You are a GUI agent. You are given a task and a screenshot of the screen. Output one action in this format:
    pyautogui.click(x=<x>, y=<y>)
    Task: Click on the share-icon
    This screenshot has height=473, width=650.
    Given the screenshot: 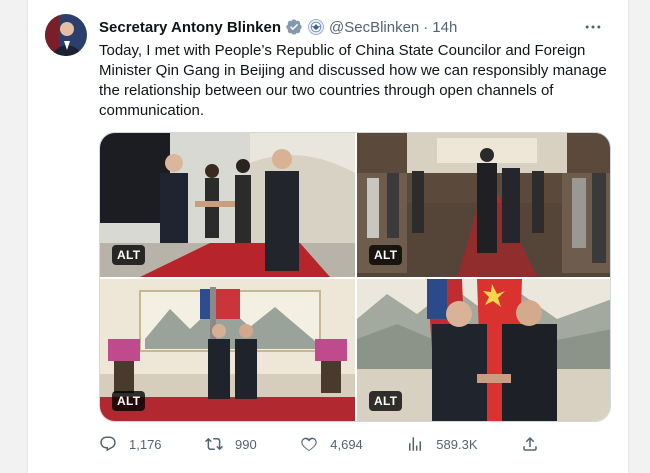 What is the action you would take?
    pyautogui.click(x=530, y=443)
    